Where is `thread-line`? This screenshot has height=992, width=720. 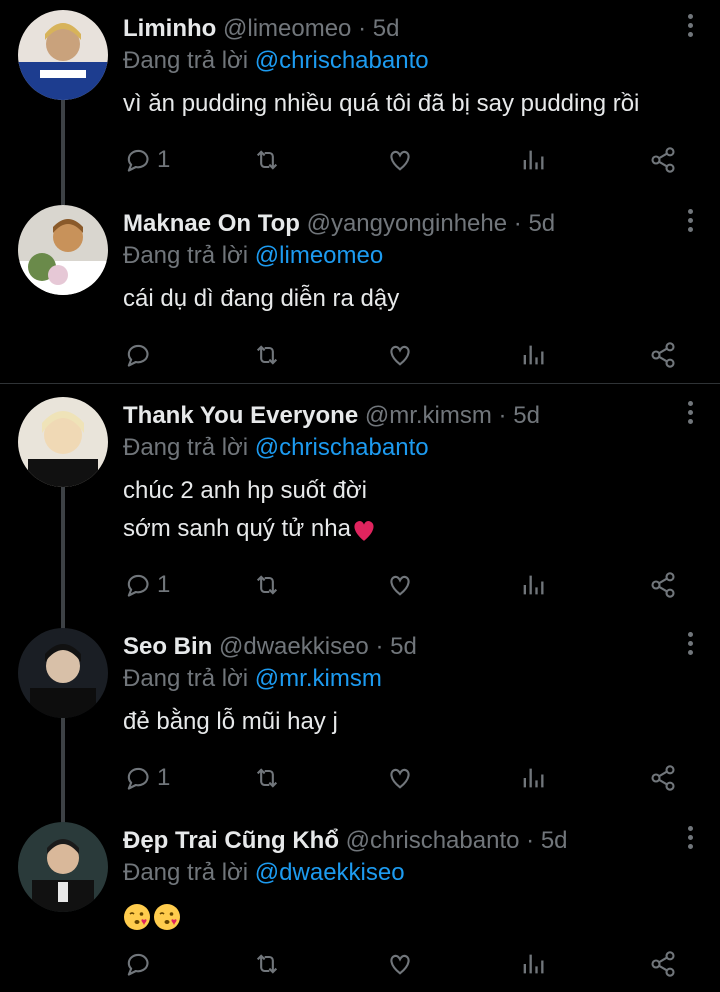 thread-line is located at coordinates (63, 559).